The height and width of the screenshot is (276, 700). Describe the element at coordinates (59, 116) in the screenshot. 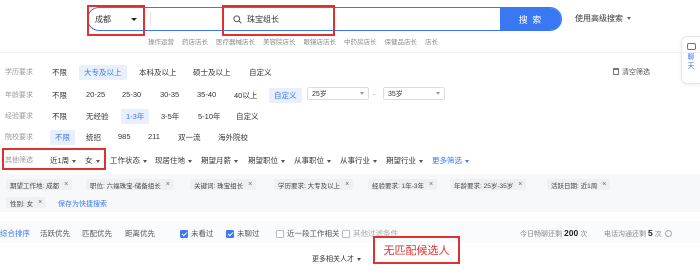

I see `experience-option: 不限` at that location.